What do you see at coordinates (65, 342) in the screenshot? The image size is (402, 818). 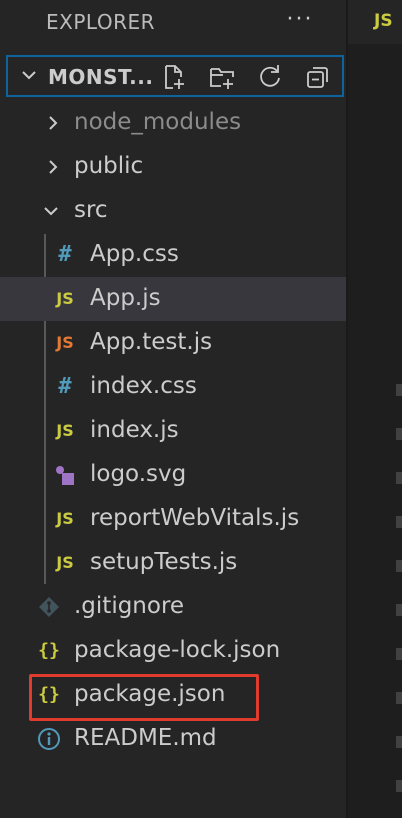 I see `js-test-file-icon: JS` at bounding box center [65, 342].